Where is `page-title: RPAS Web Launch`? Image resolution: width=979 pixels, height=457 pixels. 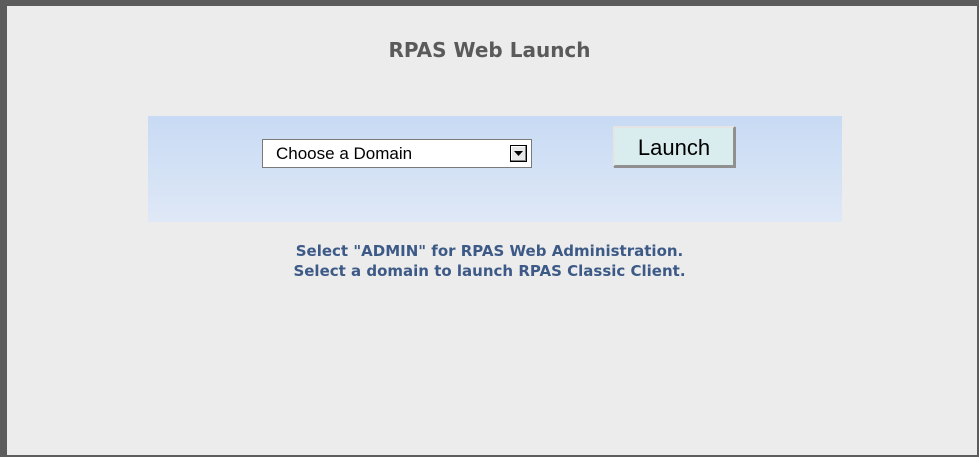
page-title: RPAS Web Launch is located at coordinates (489, 50).